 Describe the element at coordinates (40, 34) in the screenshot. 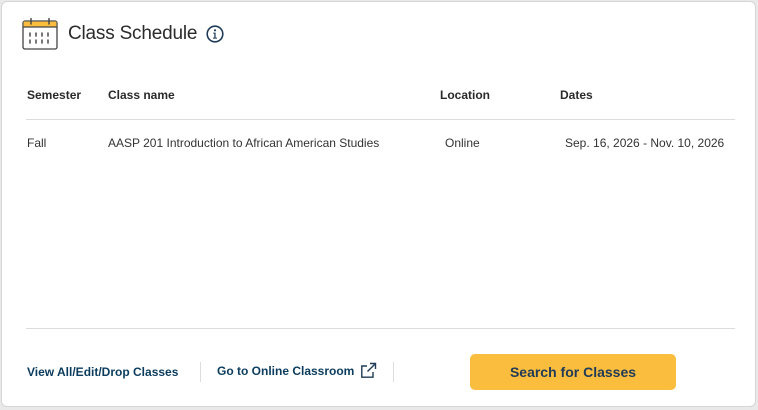

I see `calendar-icon` at that location.